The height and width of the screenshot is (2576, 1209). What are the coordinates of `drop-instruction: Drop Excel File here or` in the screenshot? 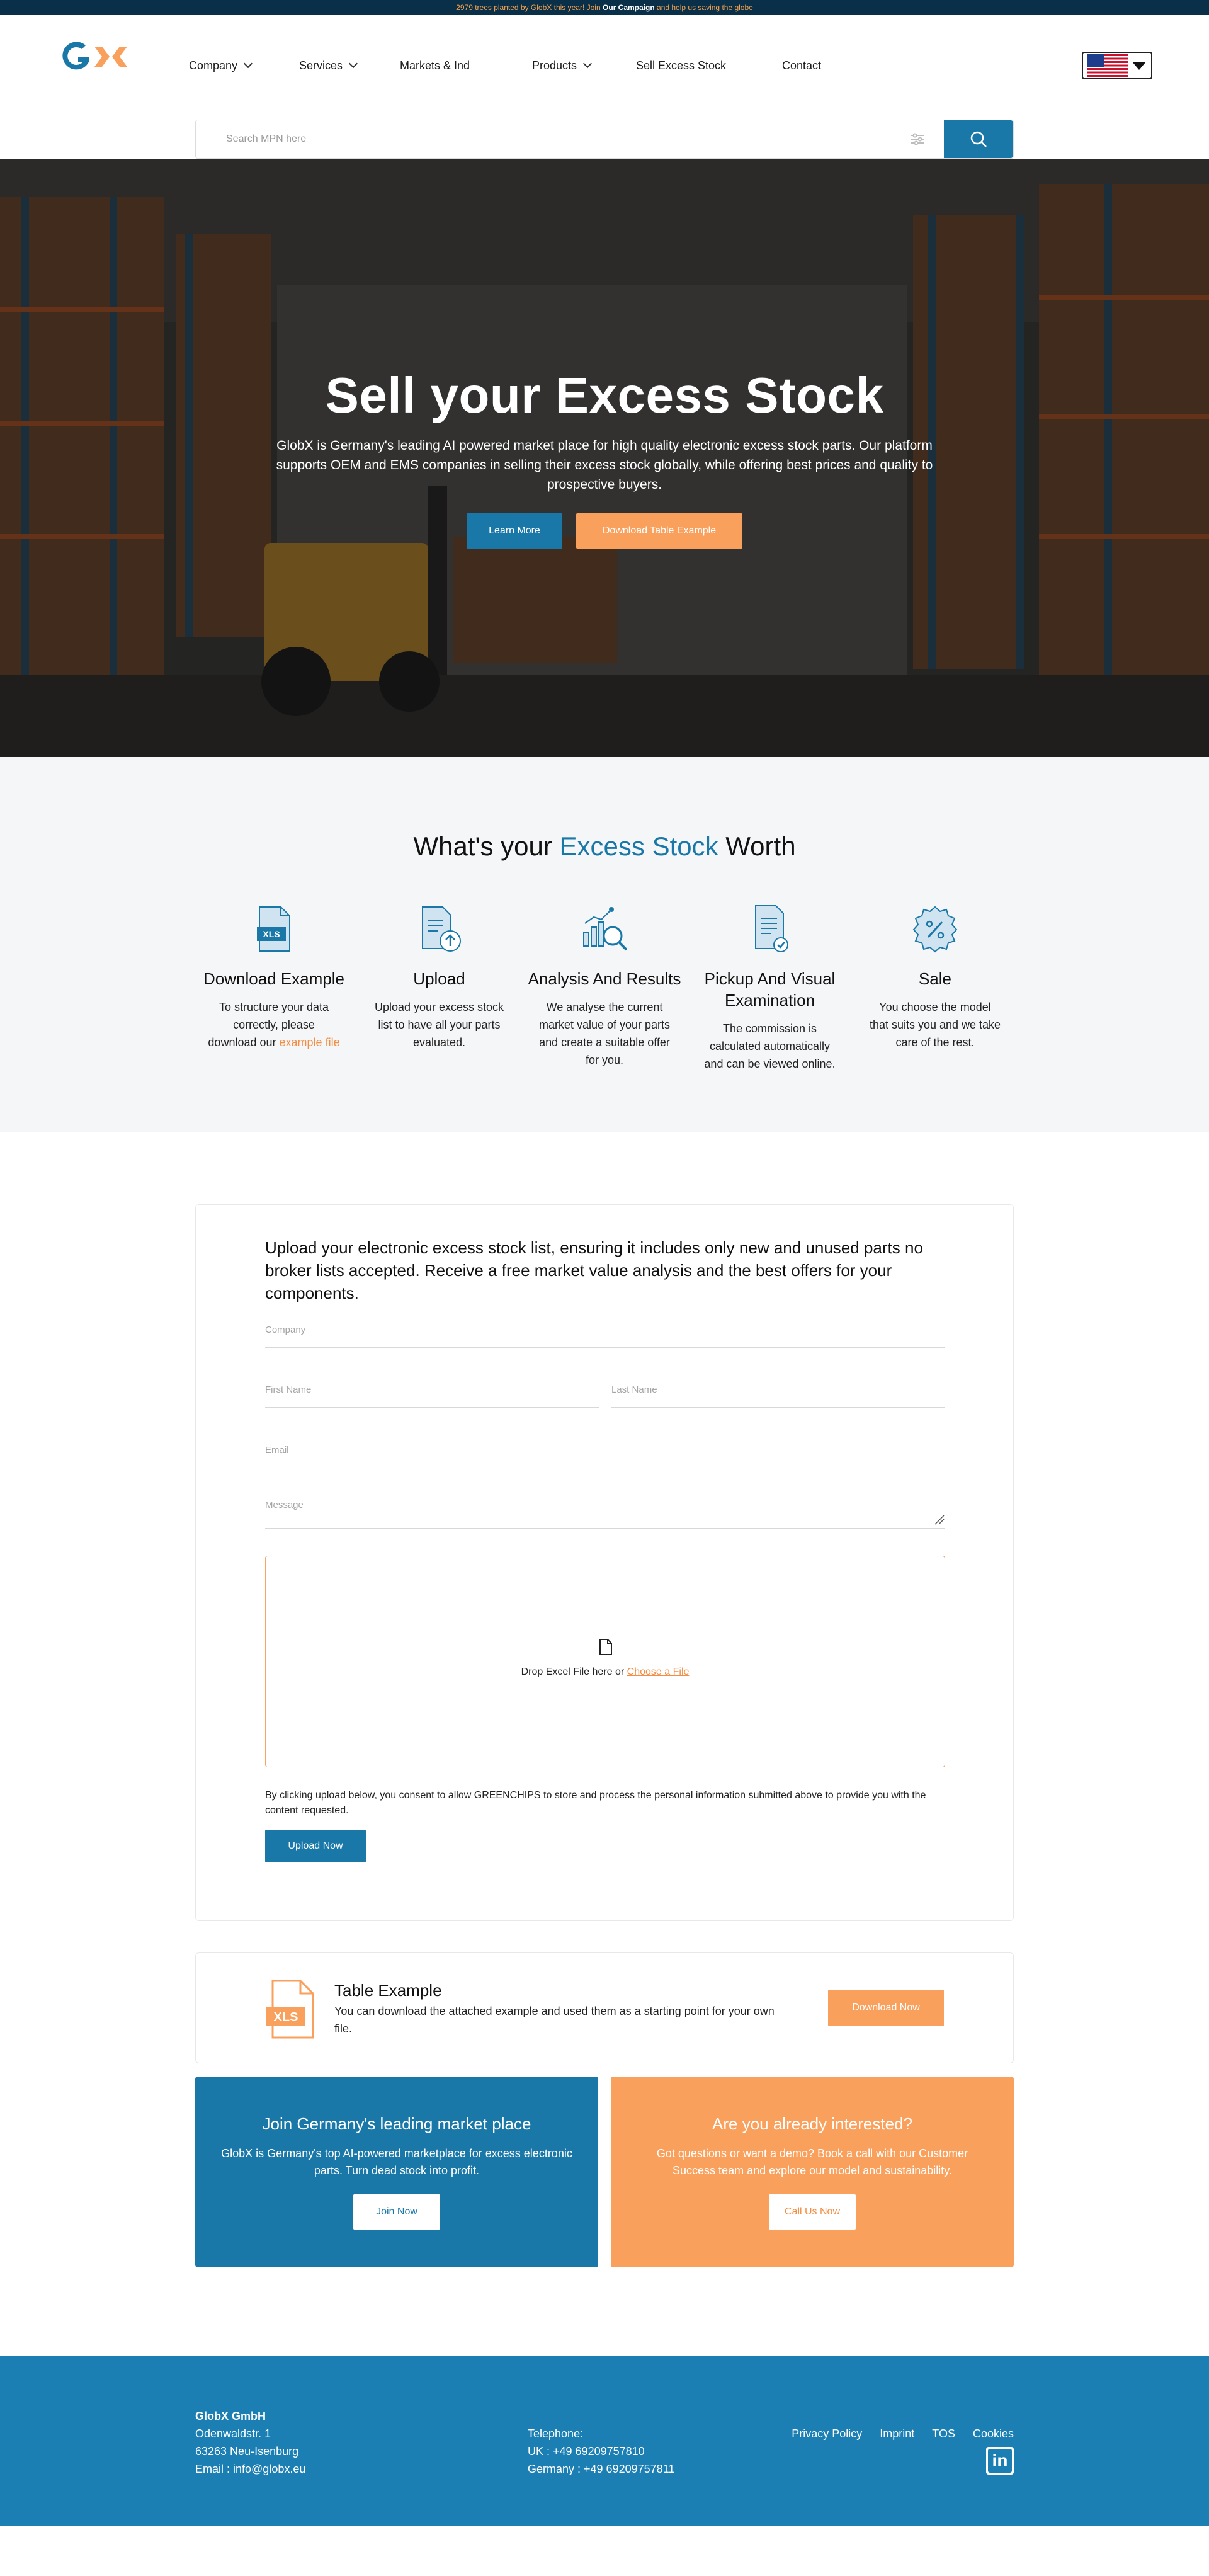 It's located at (573, 1672).